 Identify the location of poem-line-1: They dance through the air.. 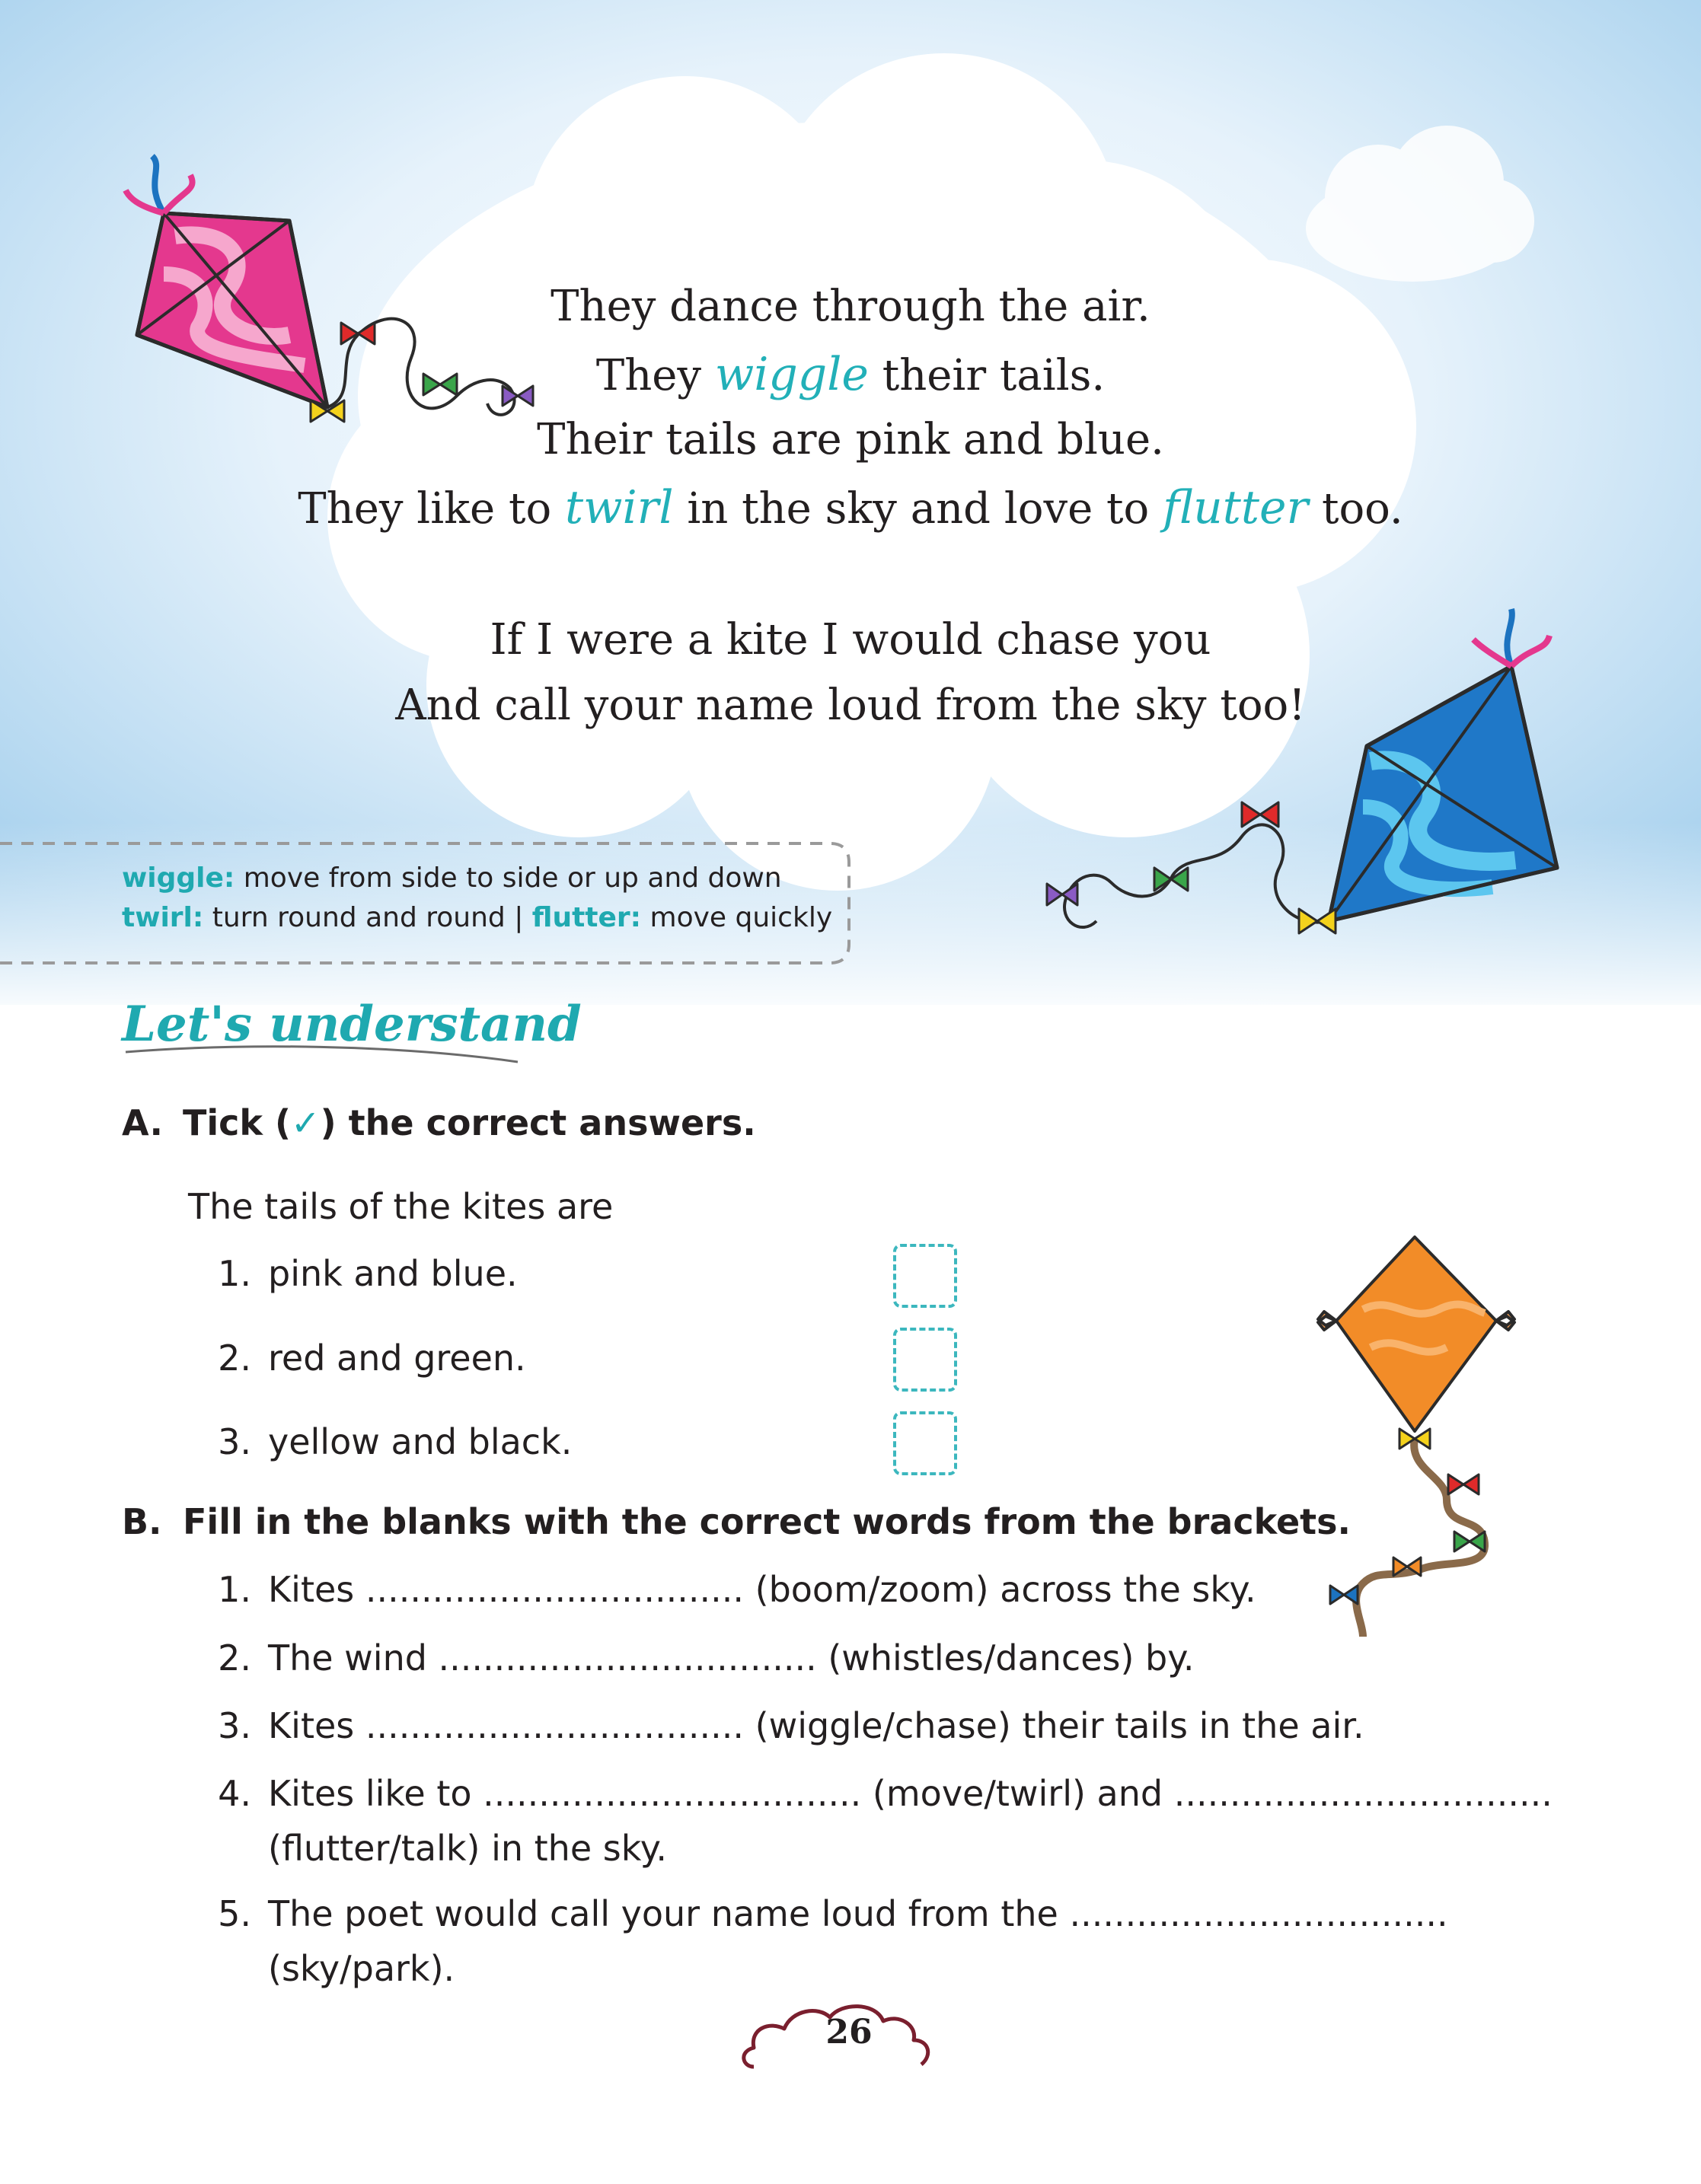
(850, 306).